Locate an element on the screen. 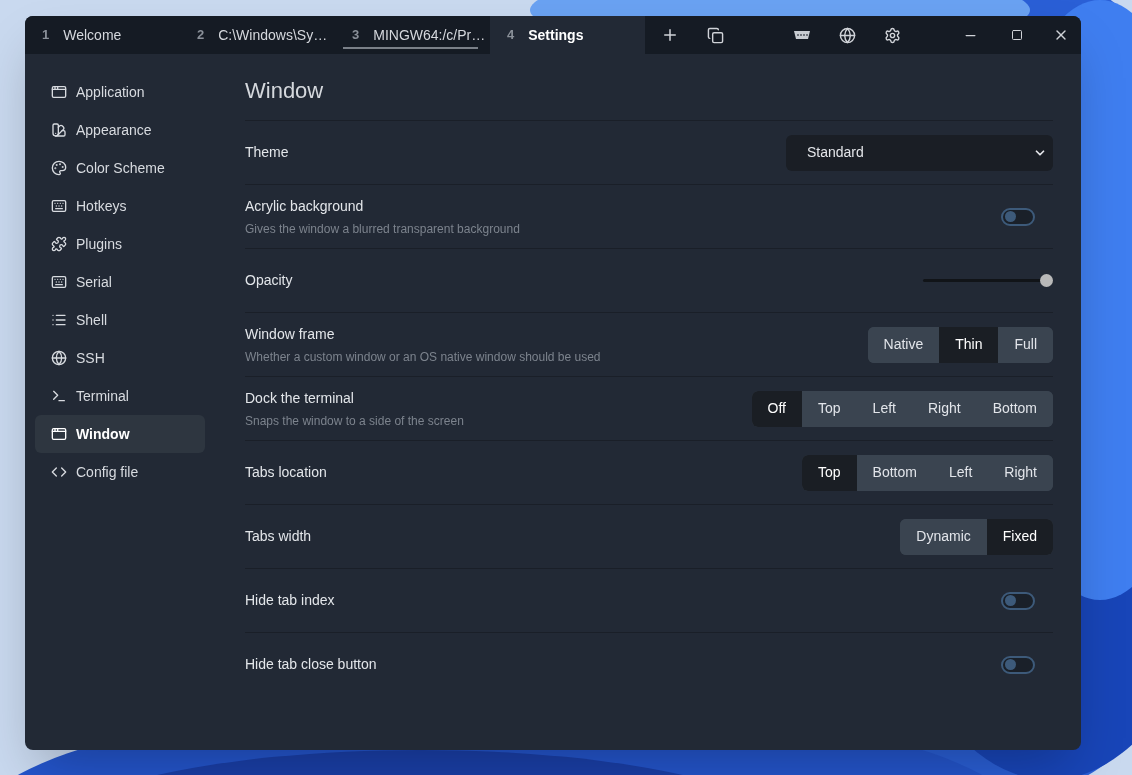  setting-label: Theme is located at coordinates (267, 152).